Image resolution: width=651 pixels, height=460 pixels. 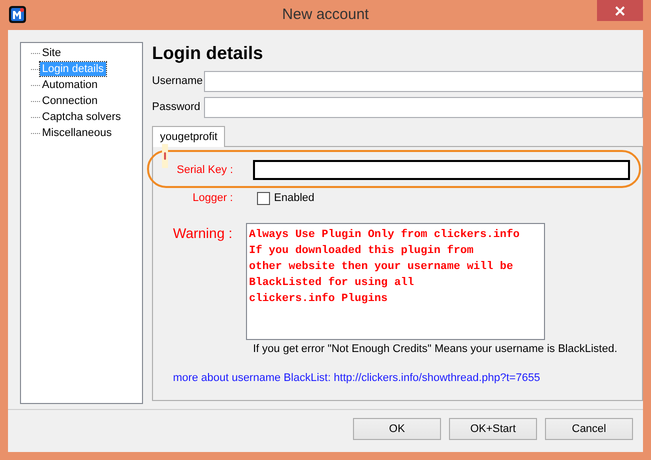 I want to click on dialog-button: OK, so click(x=397, y=429).